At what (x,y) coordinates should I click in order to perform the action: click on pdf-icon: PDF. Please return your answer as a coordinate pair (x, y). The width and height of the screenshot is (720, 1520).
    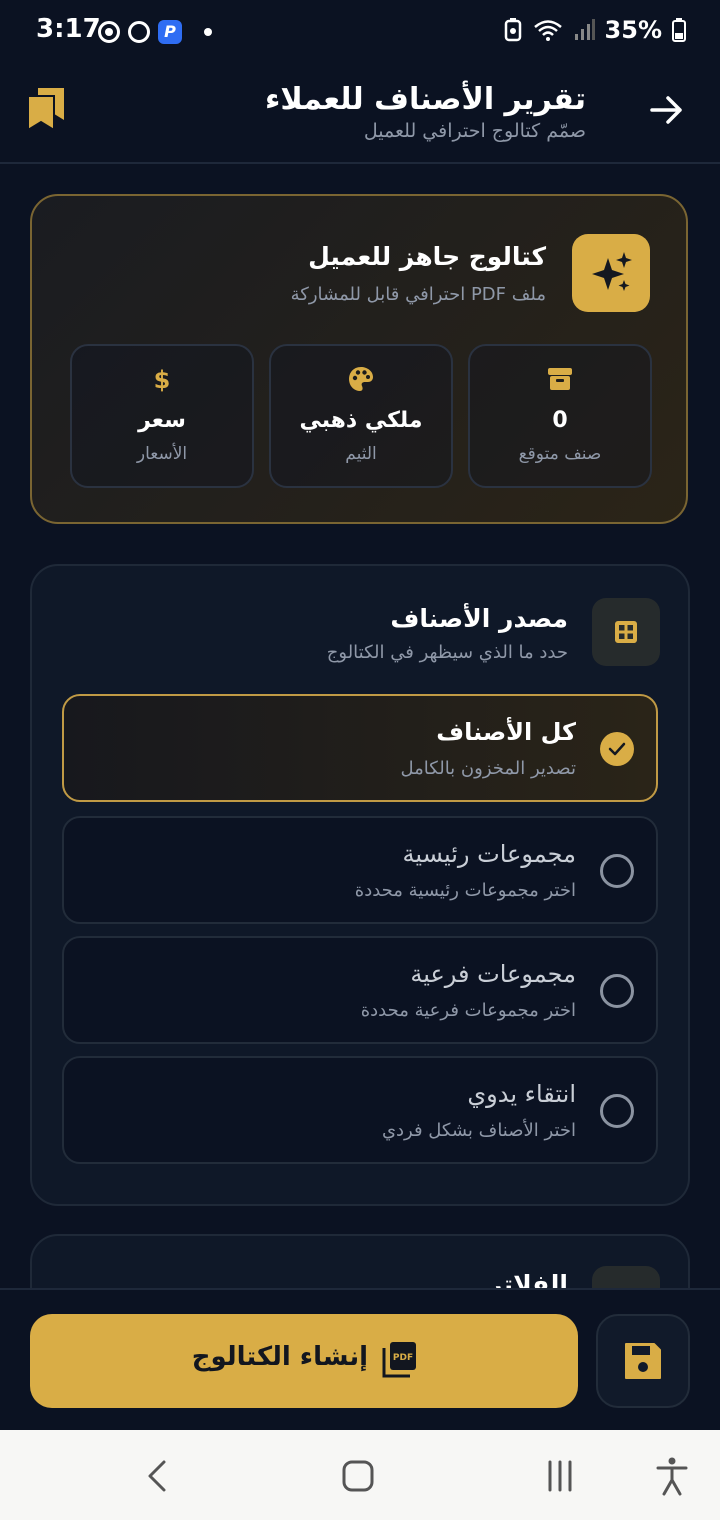
    Looking at the image, I should click on (399, 1360).